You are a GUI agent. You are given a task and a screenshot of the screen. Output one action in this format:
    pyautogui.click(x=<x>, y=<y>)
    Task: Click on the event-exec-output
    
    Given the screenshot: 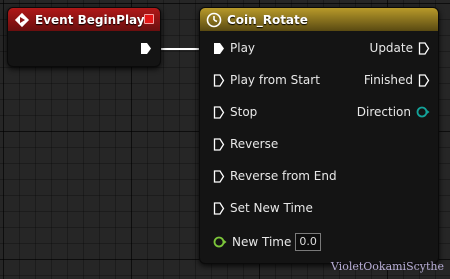 What is the action you would take?
    pyautogui.click(x=143, y=48)
    